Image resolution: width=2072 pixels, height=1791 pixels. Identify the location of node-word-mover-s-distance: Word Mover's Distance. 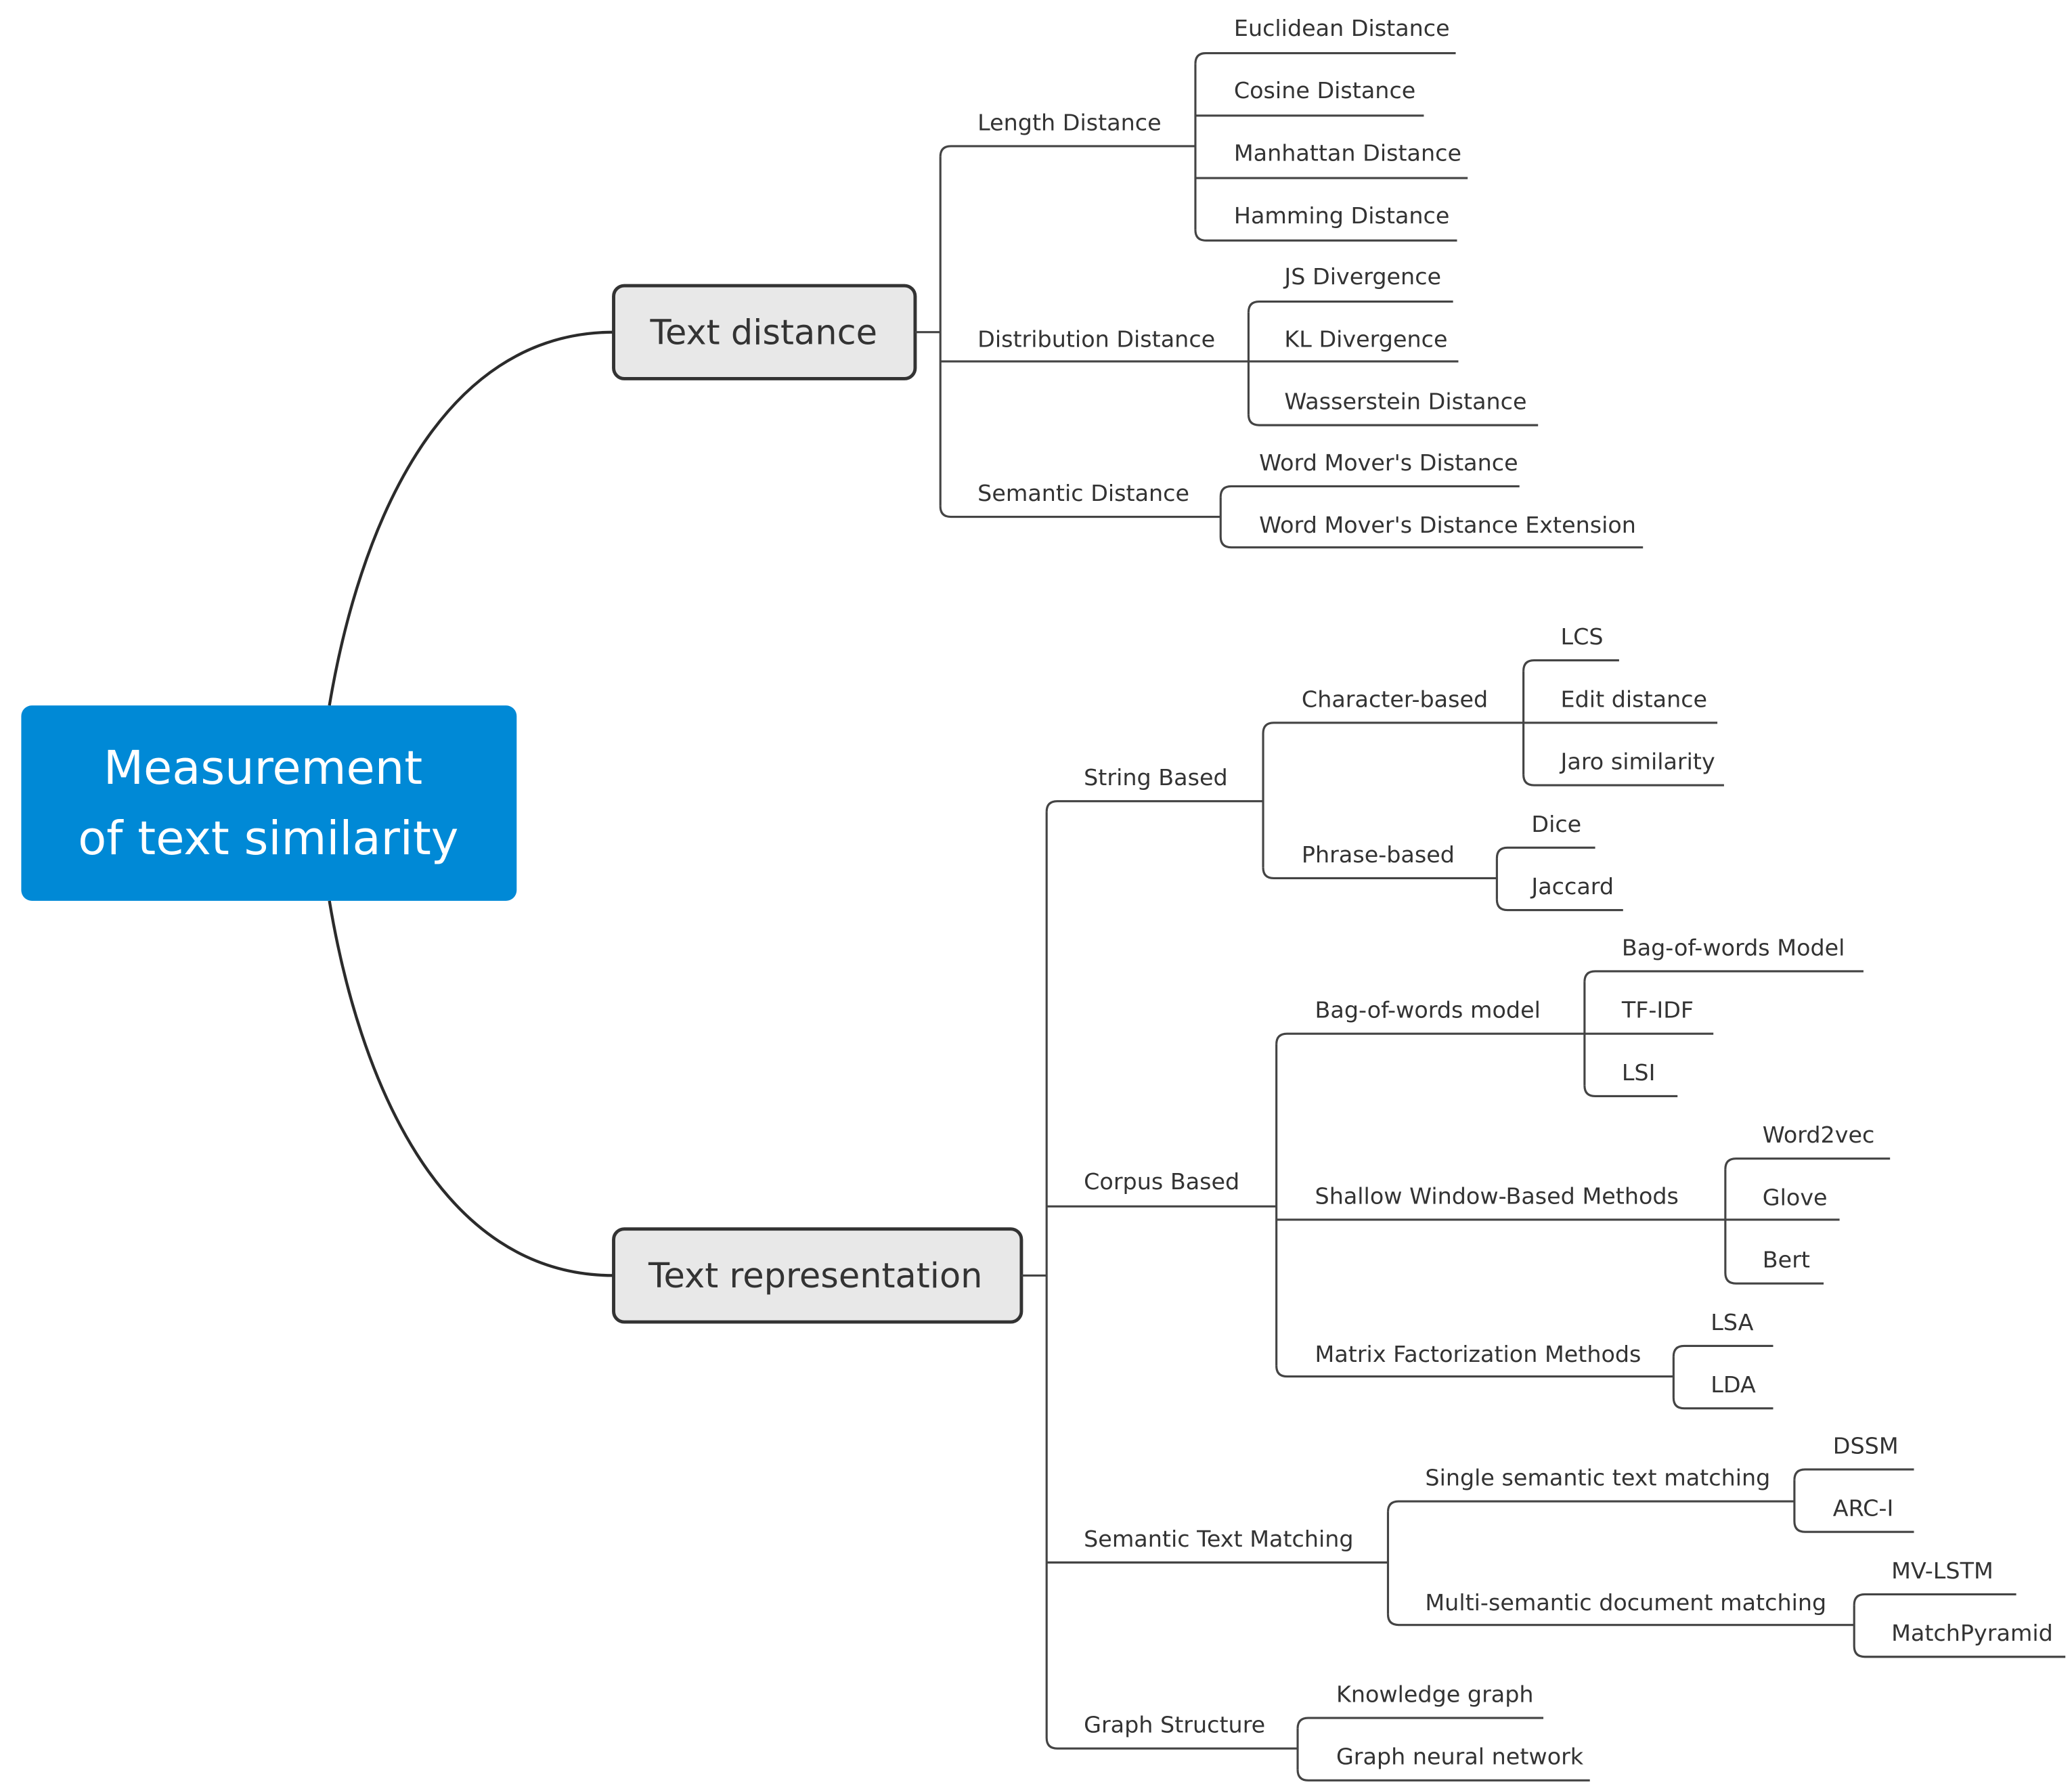
(1388, 462).